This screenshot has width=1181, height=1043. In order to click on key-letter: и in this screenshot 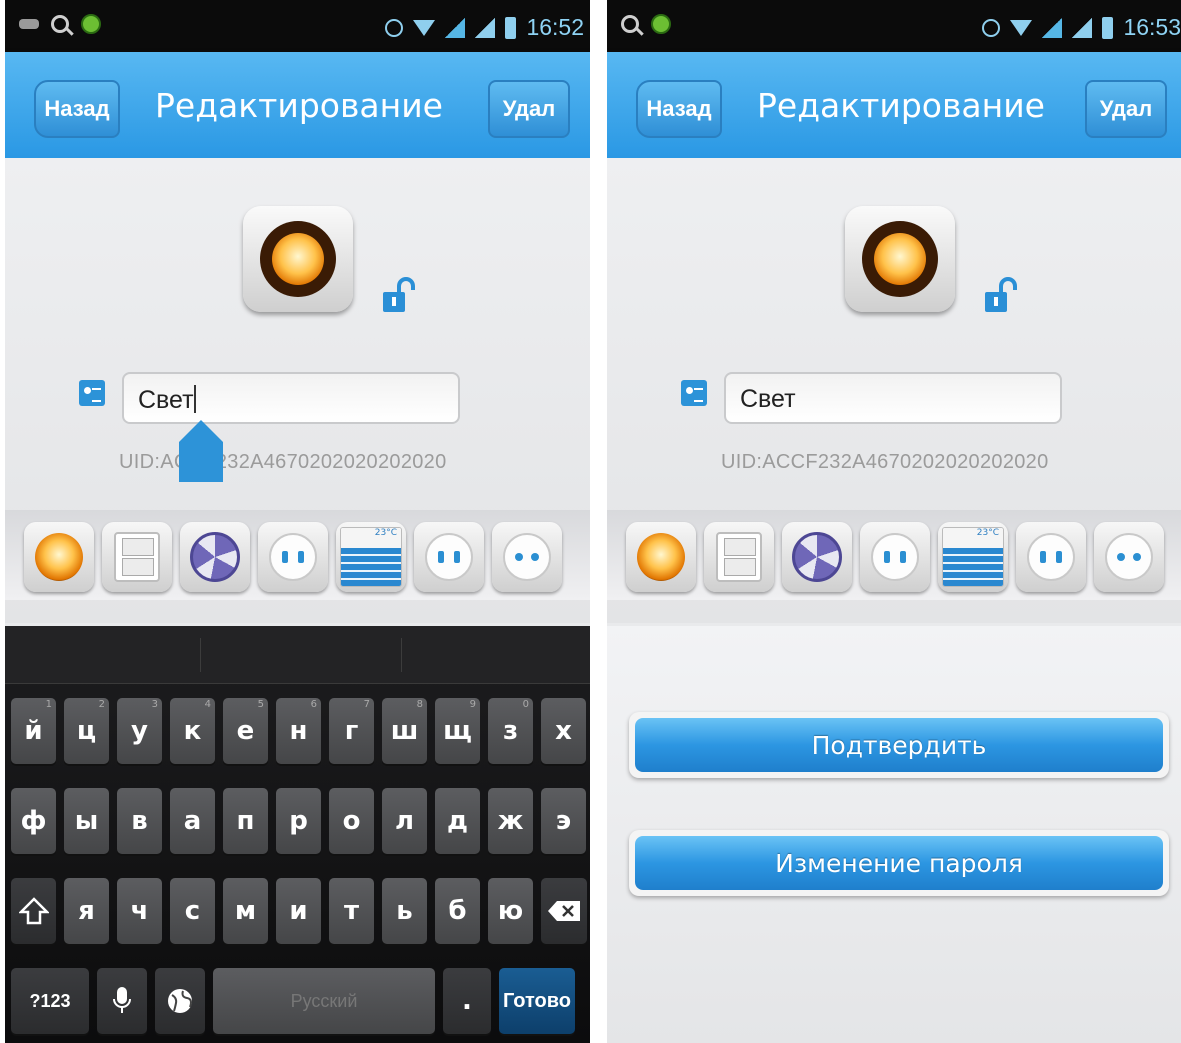, I will do `click(298, 911)`.